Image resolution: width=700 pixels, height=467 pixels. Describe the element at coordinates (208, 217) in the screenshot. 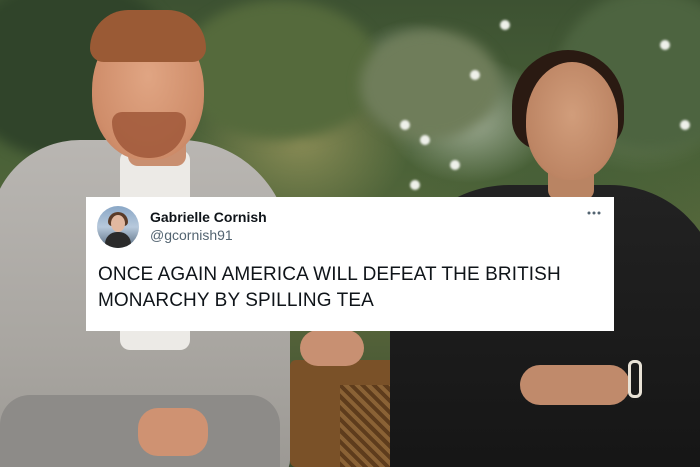

I see `author-name: Gabrielle Cornish` at that location.